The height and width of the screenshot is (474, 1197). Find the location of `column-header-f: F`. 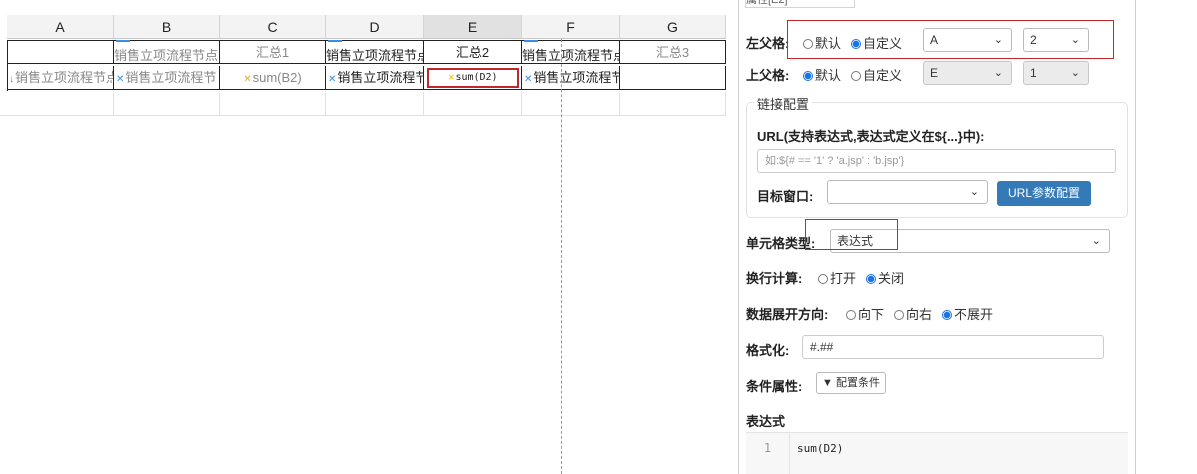

column-header-f: F is located at coordinates (571, 27).